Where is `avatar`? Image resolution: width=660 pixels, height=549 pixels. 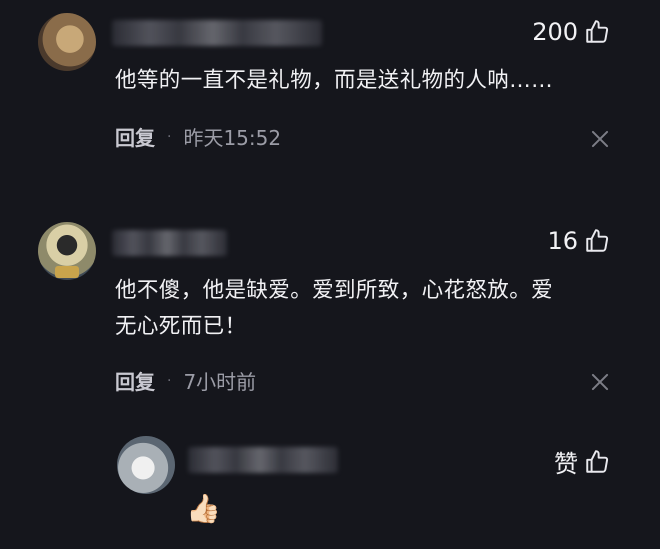
avatar is located at coordinates (146, 465).